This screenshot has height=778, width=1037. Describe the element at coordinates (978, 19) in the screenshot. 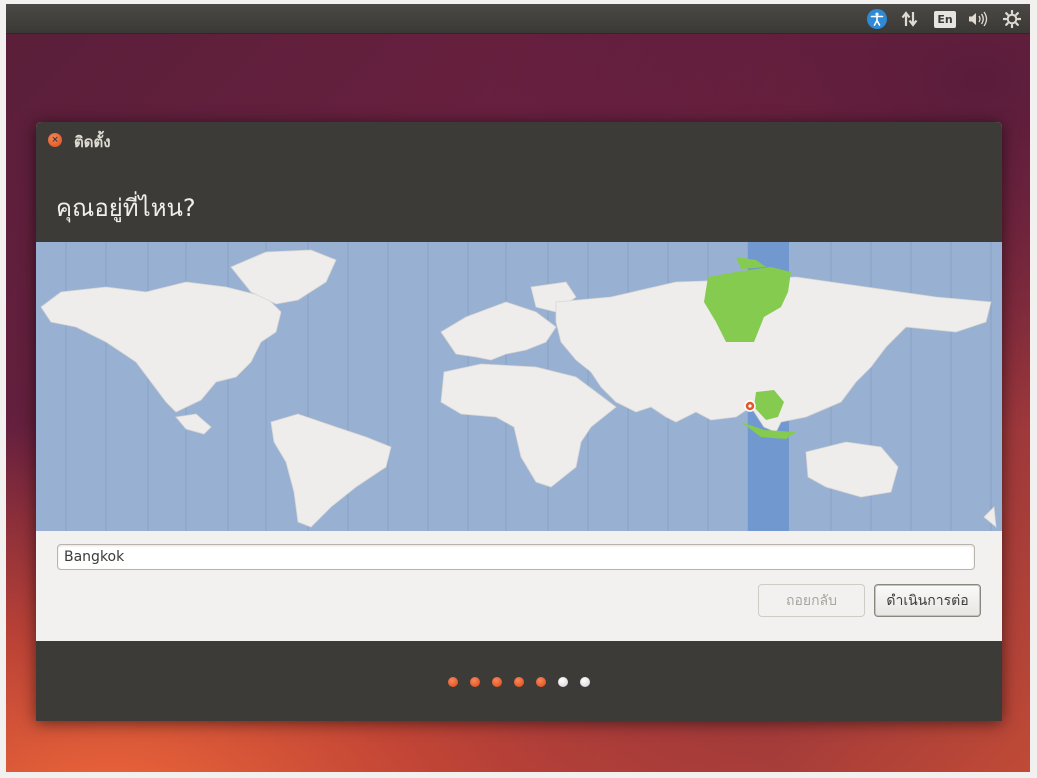

I see `volume-icon` at that location.